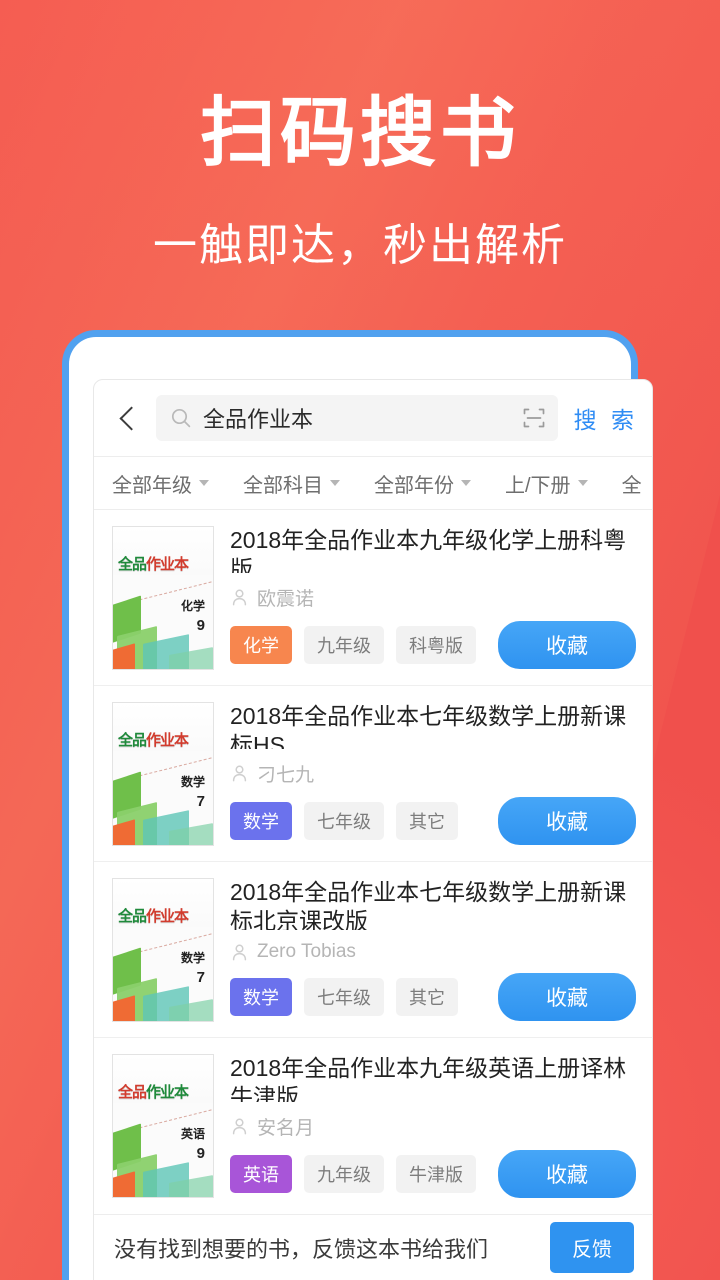  I want to click on filter-item-1: 全部科目, so click(291, 483).